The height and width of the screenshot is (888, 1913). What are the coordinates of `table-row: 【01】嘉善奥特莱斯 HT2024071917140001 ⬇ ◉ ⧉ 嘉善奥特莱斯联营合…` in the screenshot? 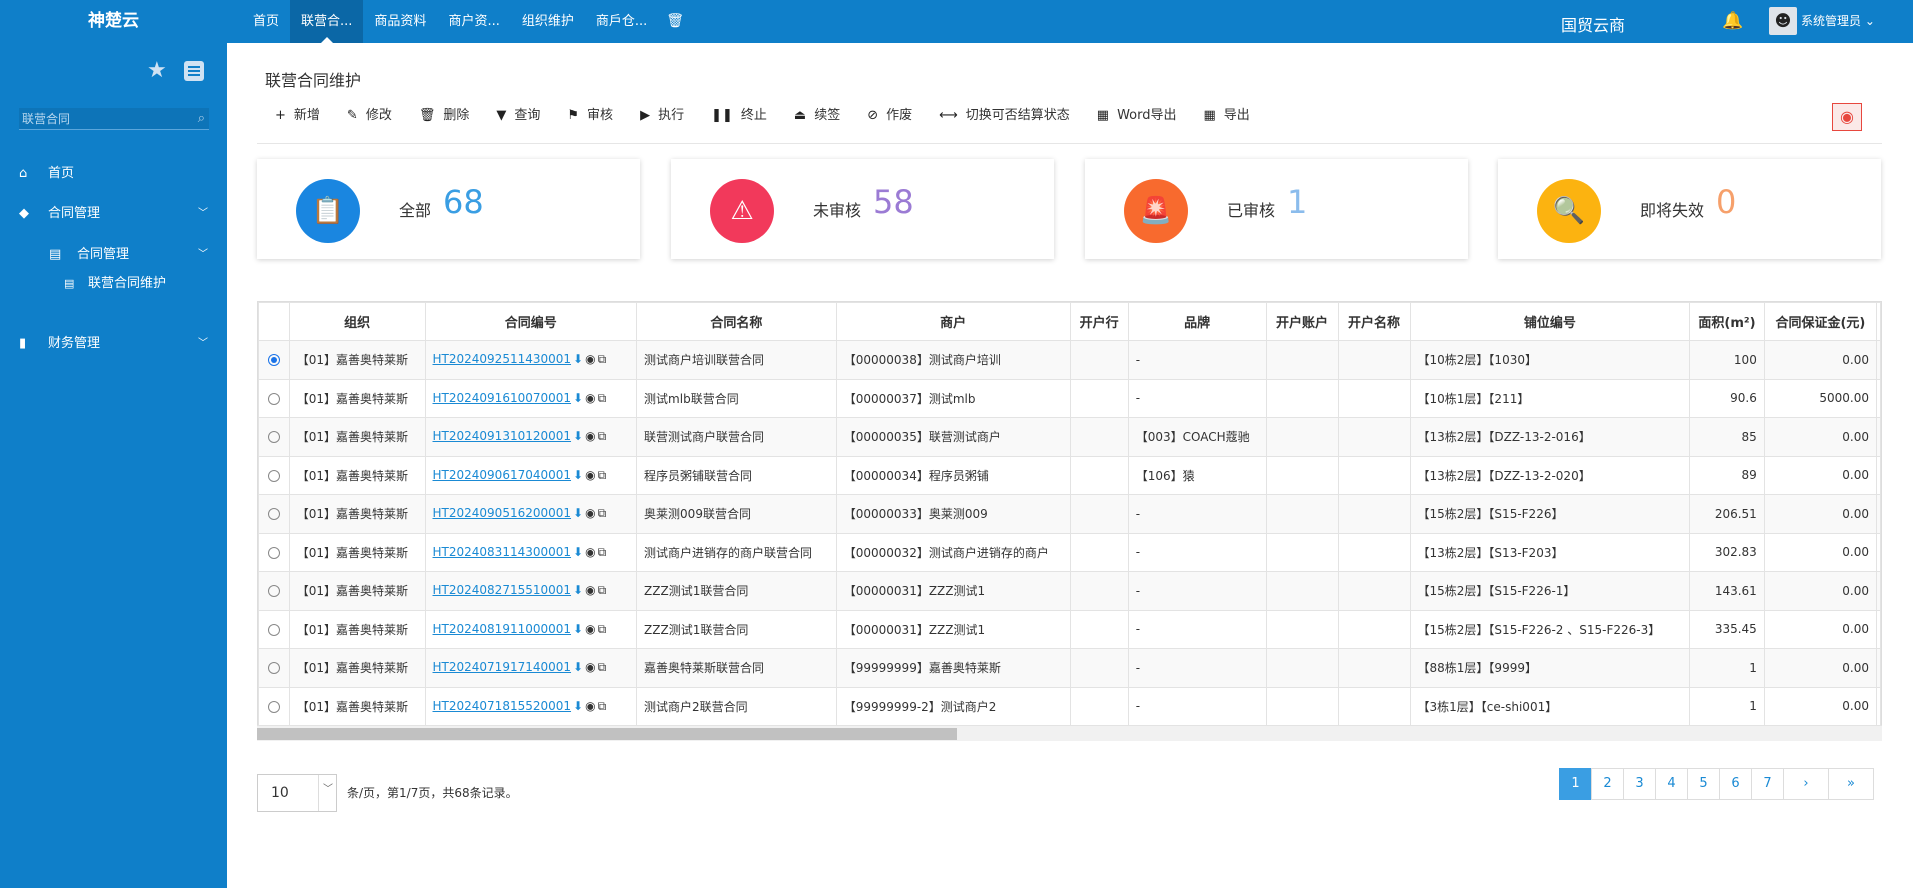 It's located at (1069, 668).